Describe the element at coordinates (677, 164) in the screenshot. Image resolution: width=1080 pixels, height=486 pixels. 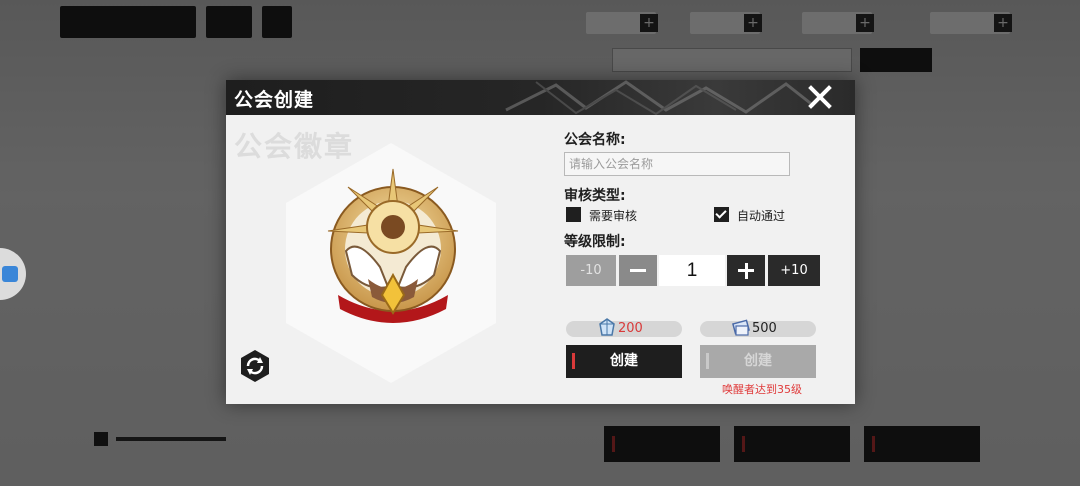
I see `guild-name-input` at that location.